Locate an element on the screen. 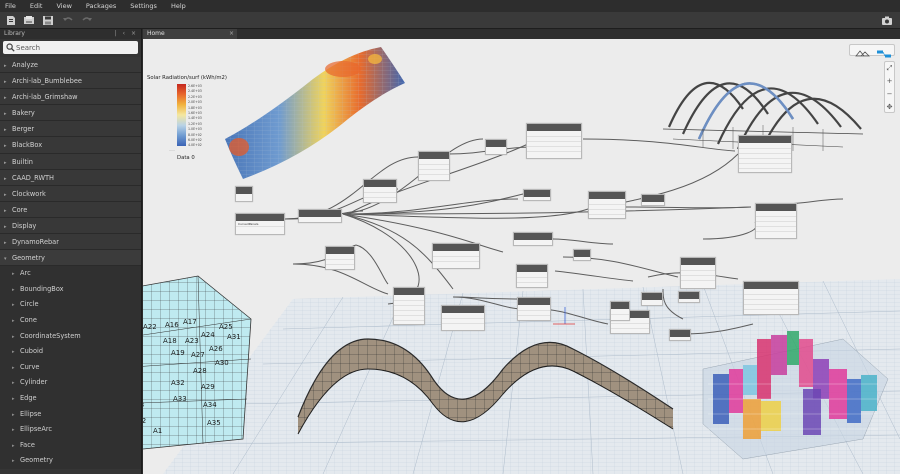 The width and height of the screenshot is (900, 474). menu-packages: Packages is located at coordinates (103, 6).